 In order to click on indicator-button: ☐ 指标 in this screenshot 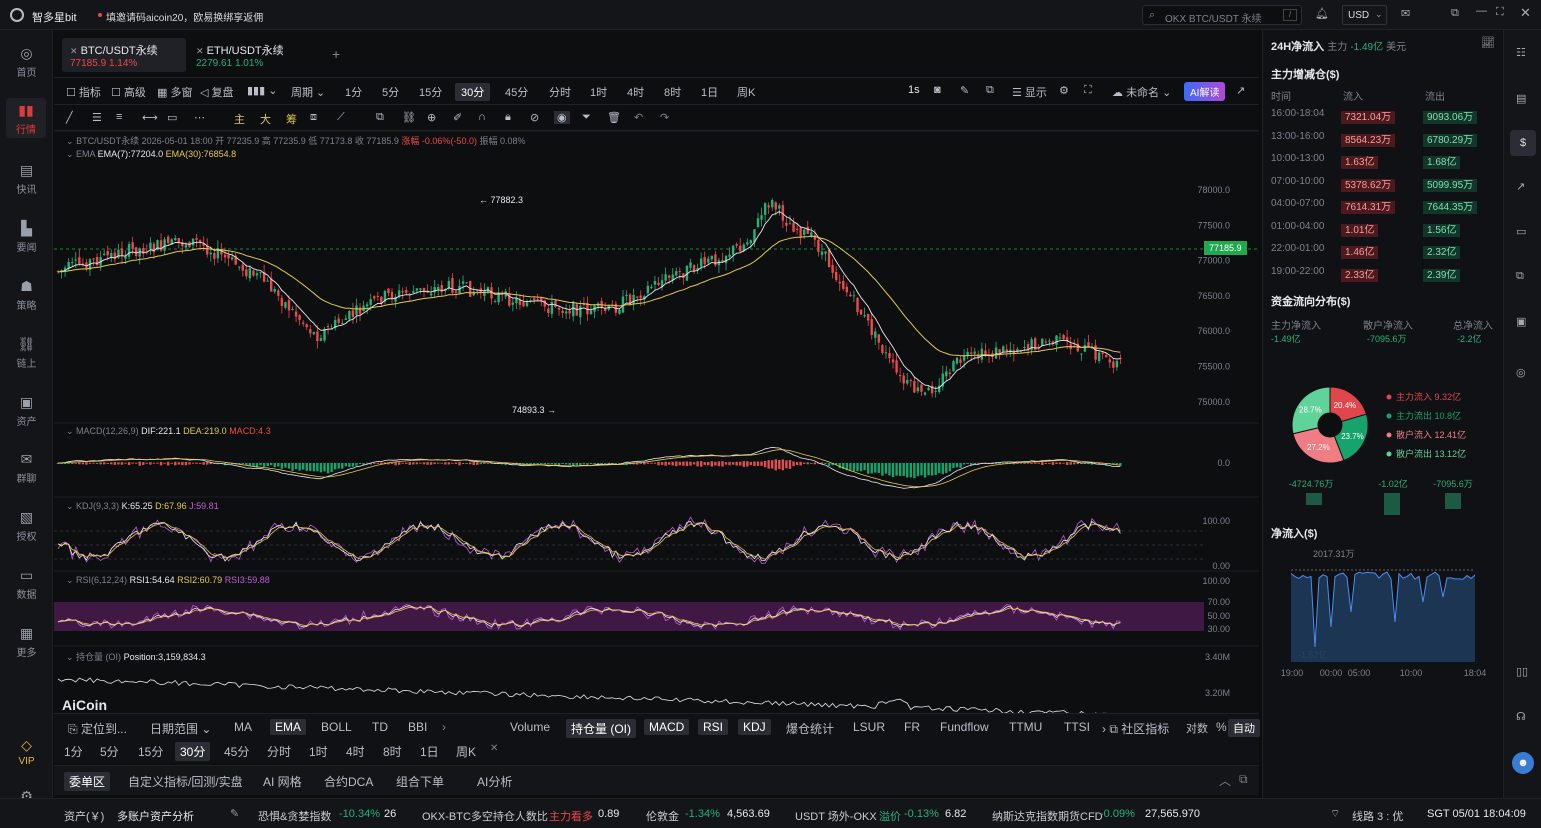, I will do `click(83, 92)`.